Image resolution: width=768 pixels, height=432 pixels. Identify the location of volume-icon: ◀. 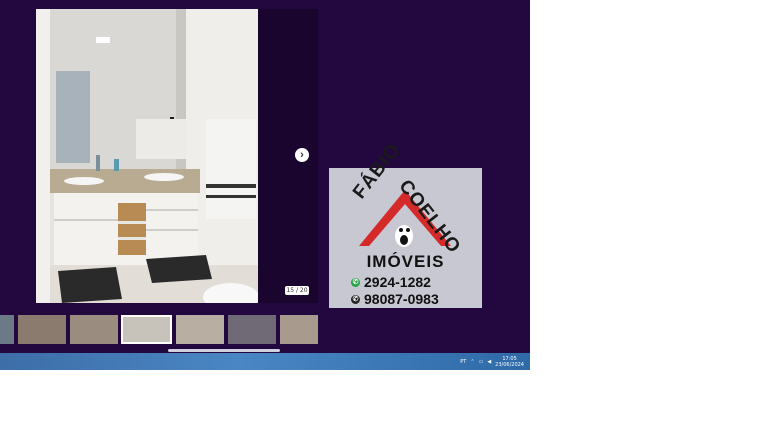
(489, 362).